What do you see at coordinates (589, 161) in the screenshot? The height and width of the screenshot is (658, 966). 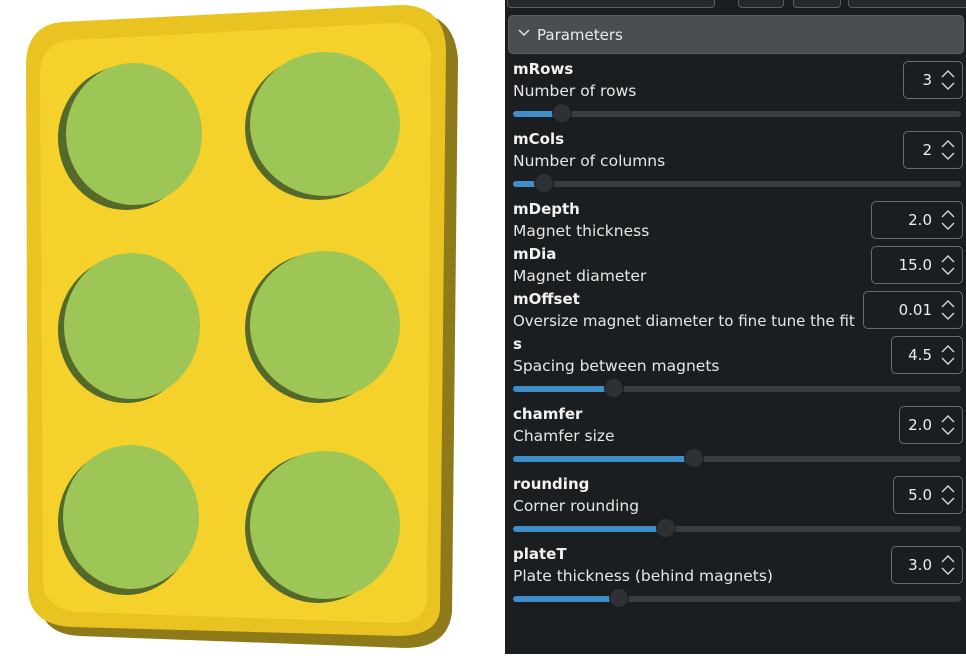 I see `param-description: Number of columns` at bounding box center [589, 161].